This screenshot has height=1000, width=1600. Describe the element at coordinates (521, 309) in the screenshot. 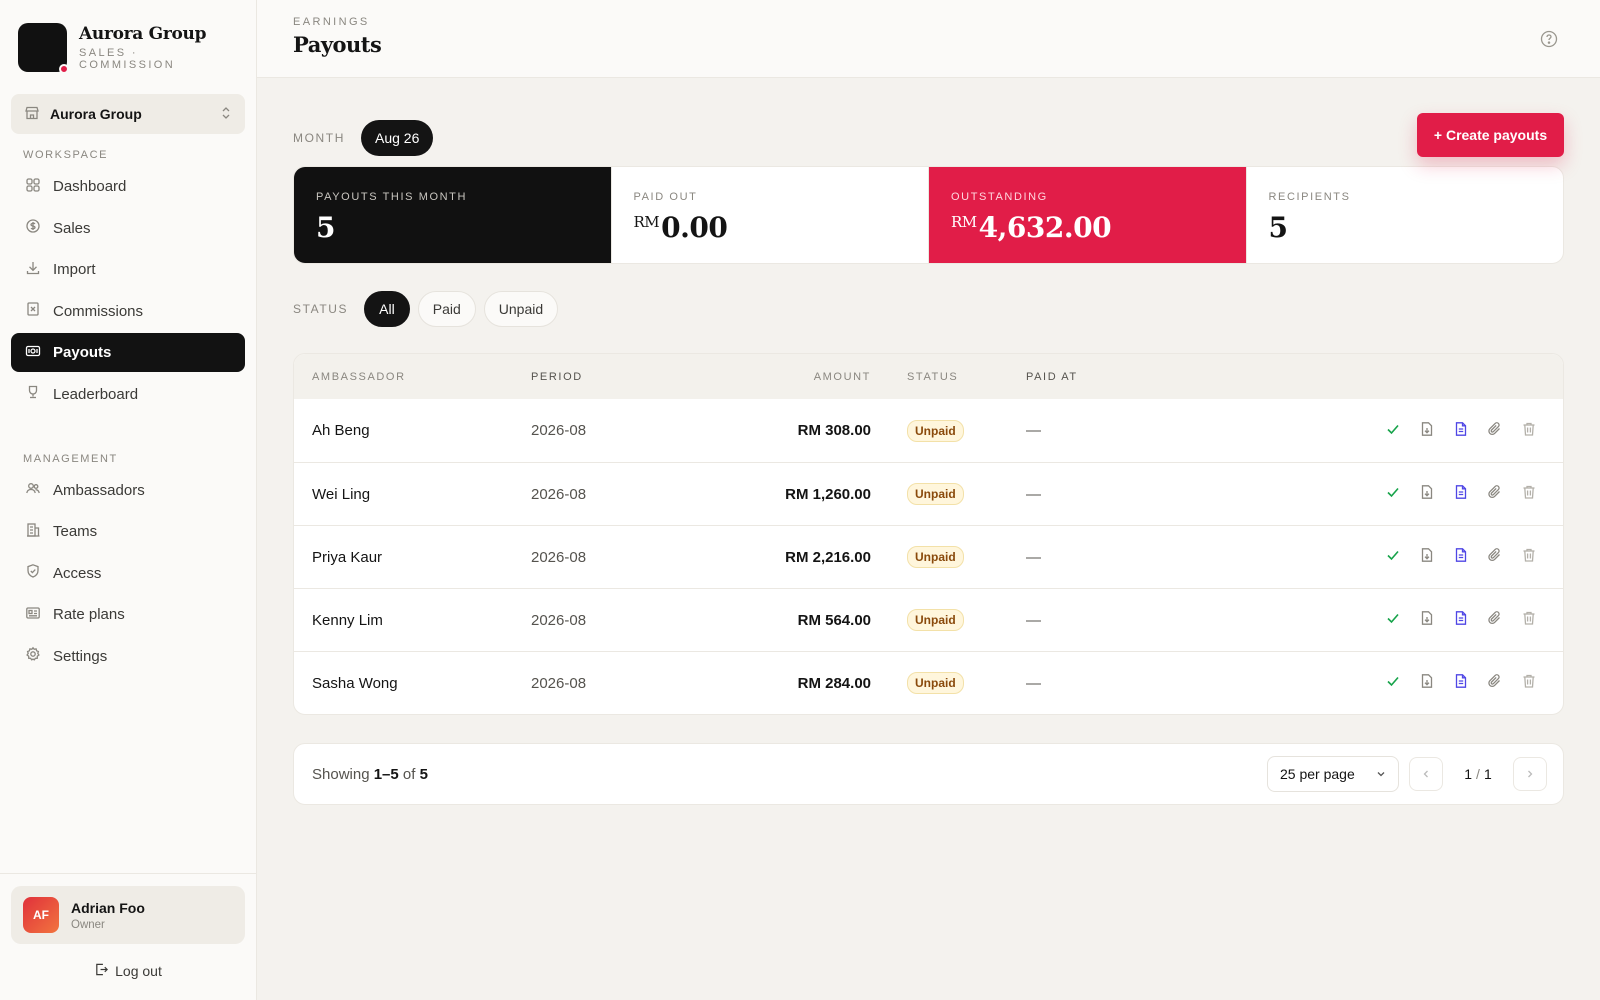

I see `status-chip-unpaid: Unpaid` at that location.